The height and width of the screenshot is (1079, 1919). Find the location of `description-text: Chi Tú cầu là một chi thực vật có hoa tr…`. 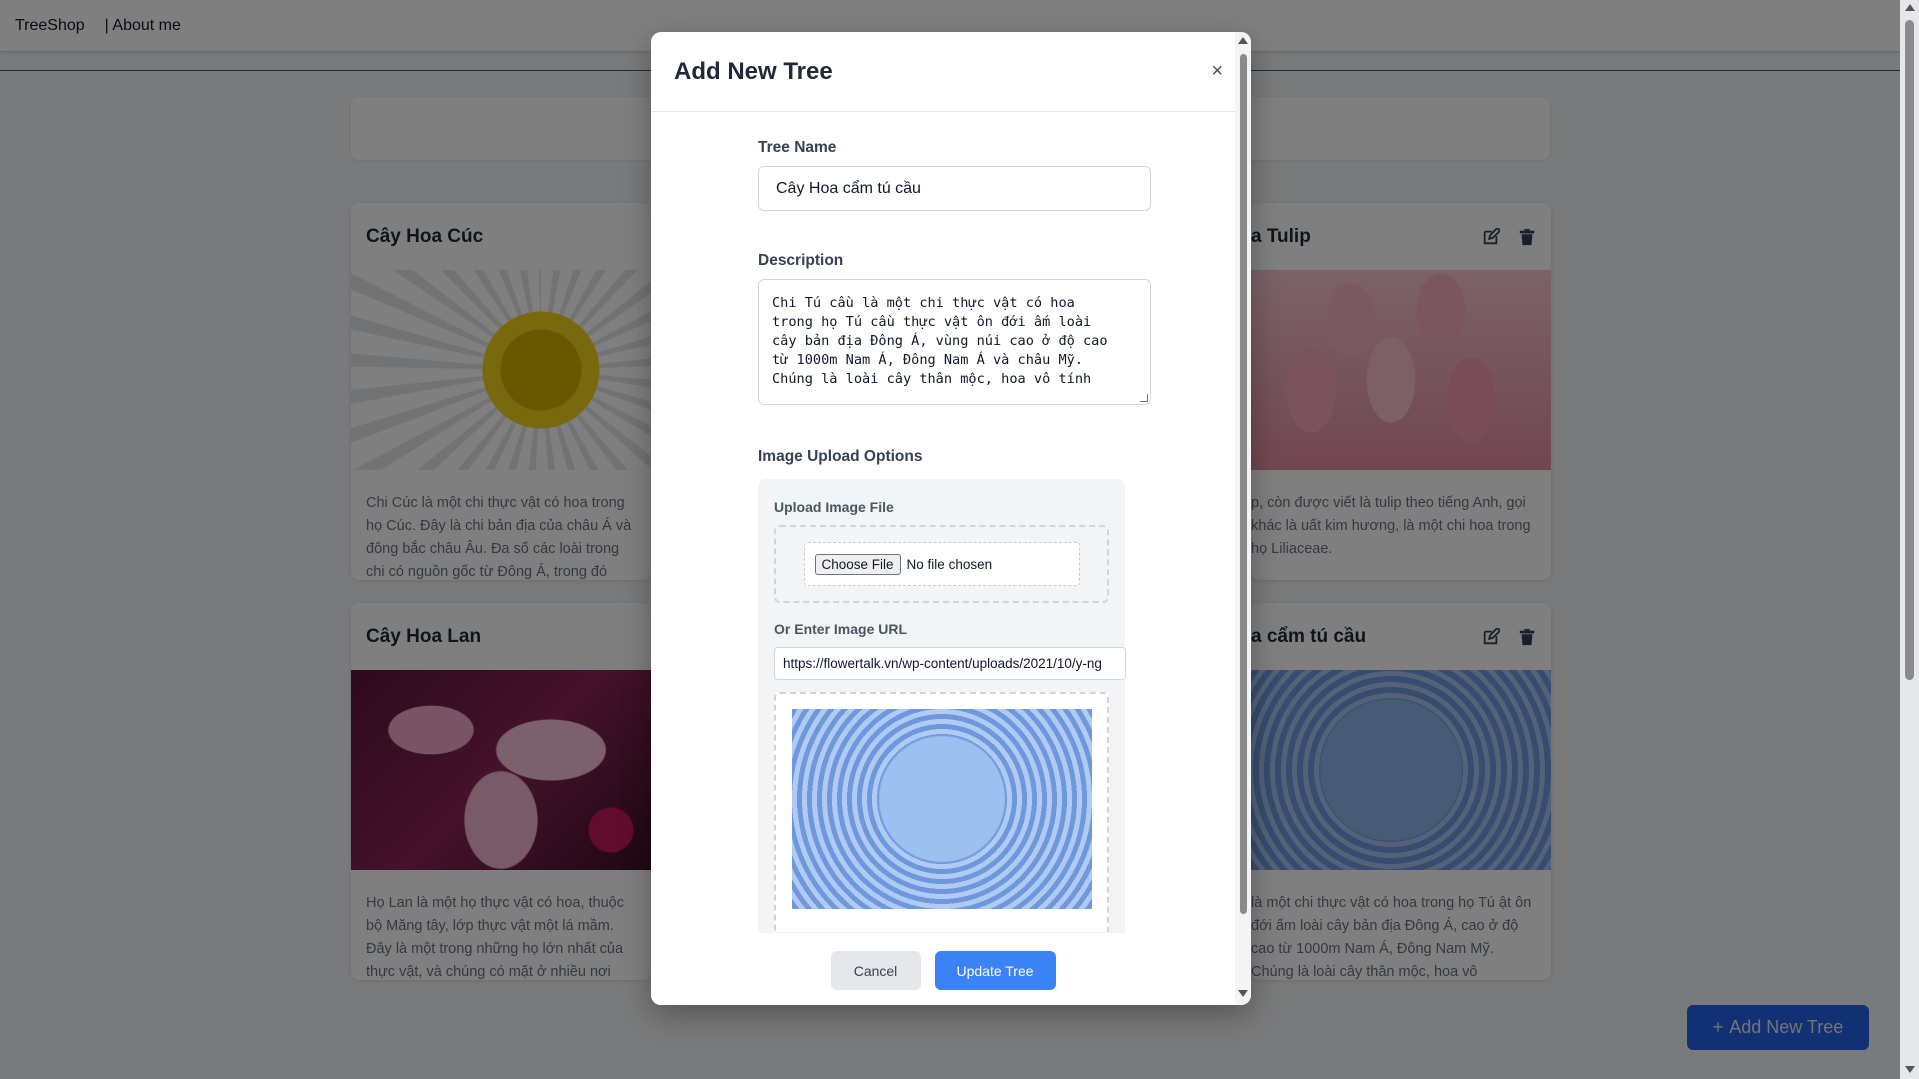

description-text: Chi Tú cầu là một chi thực vật có hoa tr… is located at coordinates (940, 341).